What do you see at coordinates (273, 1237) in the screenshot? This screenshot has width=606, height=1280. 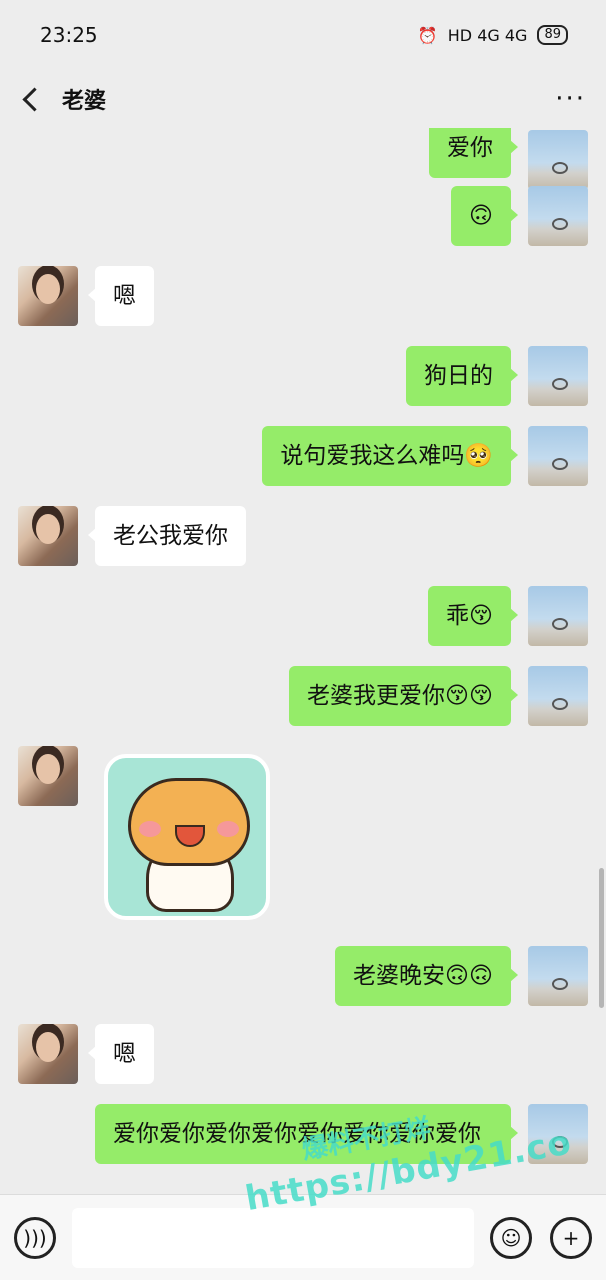 I see `message-input` at bounding box center [273, 1237].